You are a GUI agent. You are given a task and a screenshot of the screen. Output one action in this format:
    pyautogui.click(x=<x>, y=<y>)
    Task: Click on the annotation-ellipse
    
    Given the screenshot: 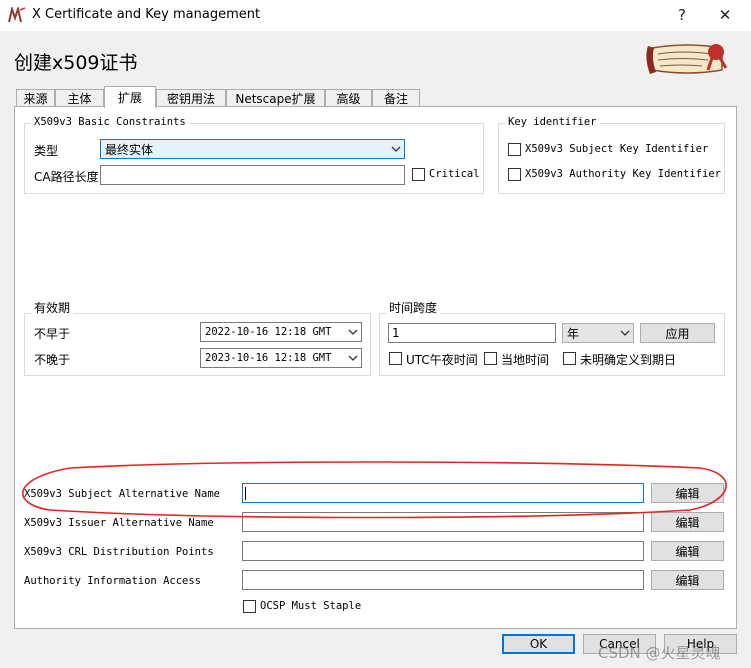 What is the action you would take?
    pyautogui.click(x=374, y=490)
    